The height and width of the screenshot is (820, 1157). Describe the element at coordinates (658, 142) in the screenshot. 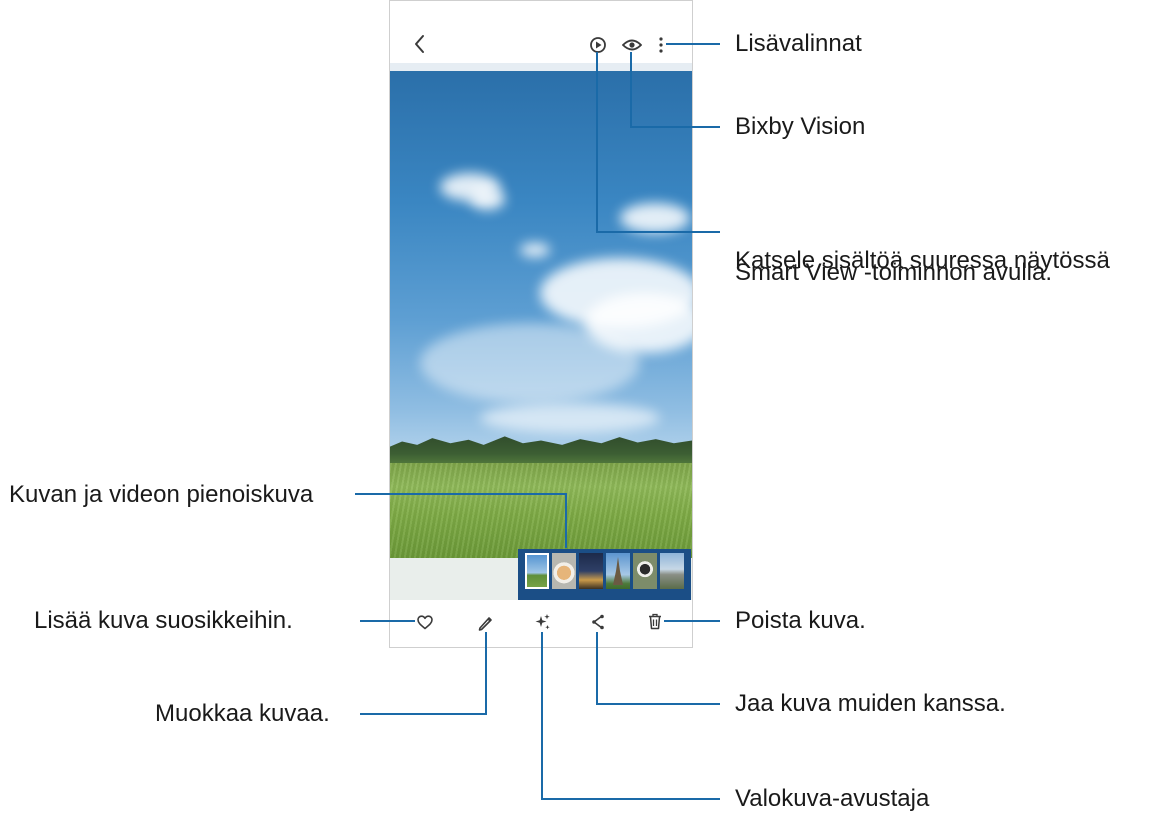

I see `callout-line-smart-view` at that location.